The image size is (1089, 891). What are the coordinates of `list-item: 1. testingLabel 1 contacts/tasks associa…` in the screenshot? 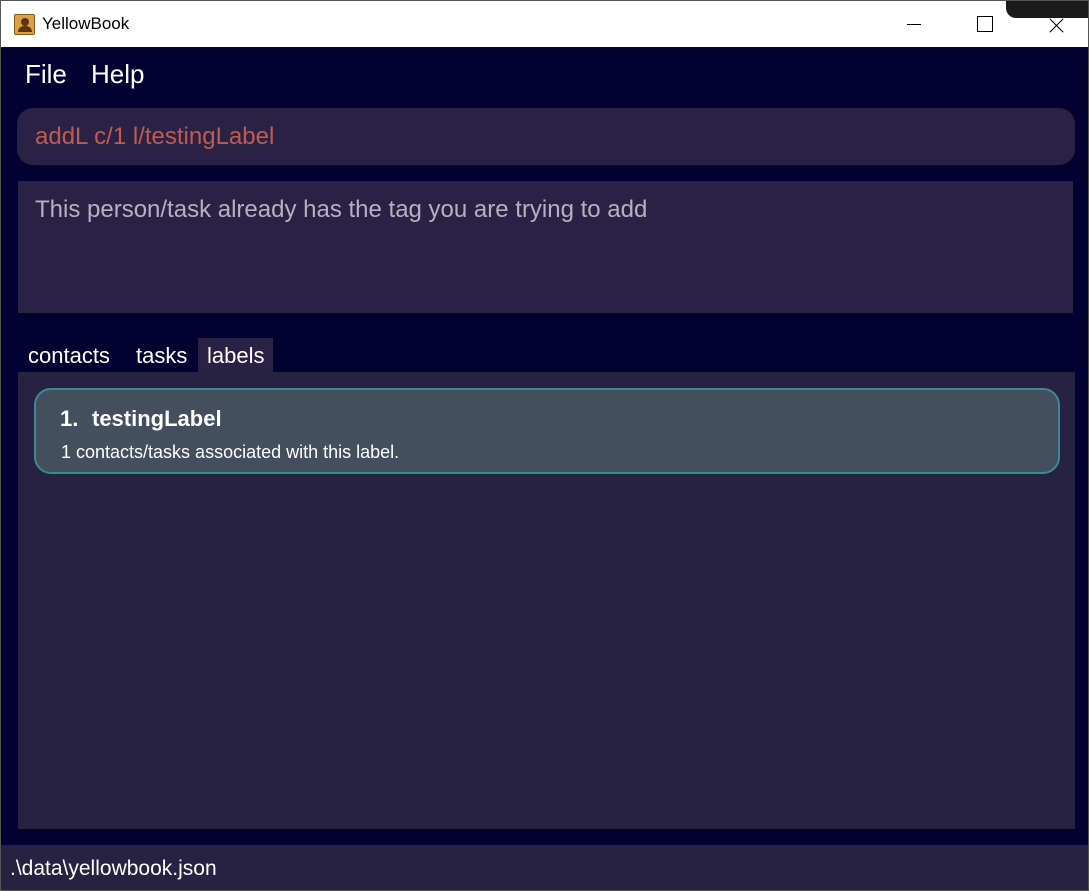 It's located at (547, 431).